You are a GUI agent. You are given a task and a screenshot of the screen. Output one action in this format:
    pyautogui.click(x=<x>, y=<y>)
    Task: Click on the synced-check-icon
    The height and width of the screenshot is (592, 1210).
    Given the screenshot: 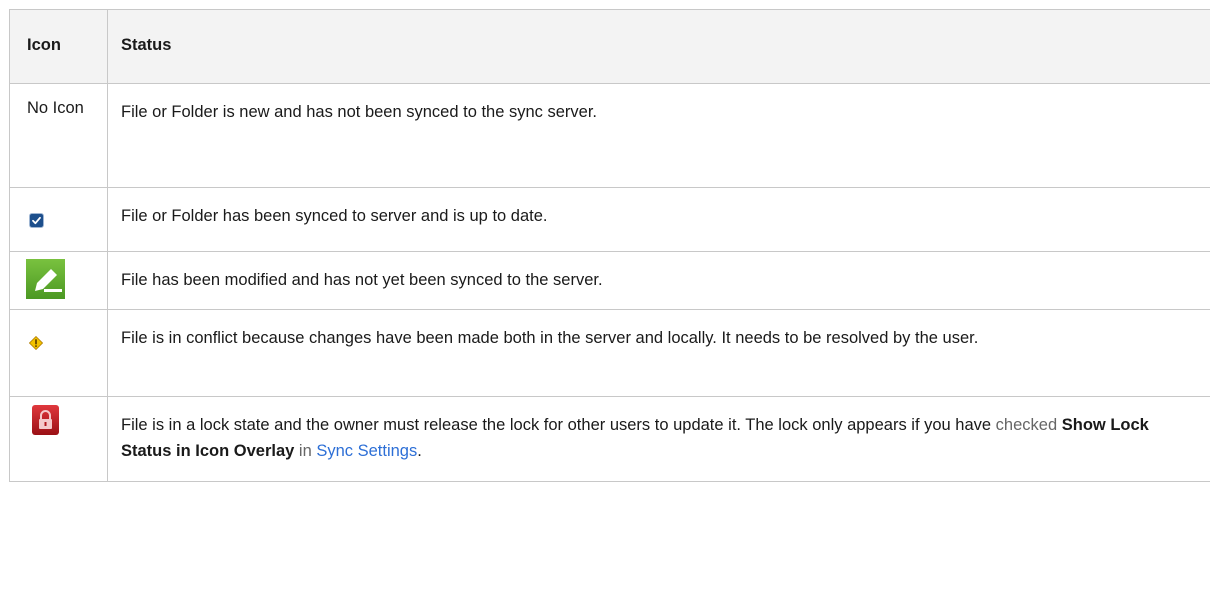 What is the action you would take?
    pyautogui.click(x=36, y=220)
    